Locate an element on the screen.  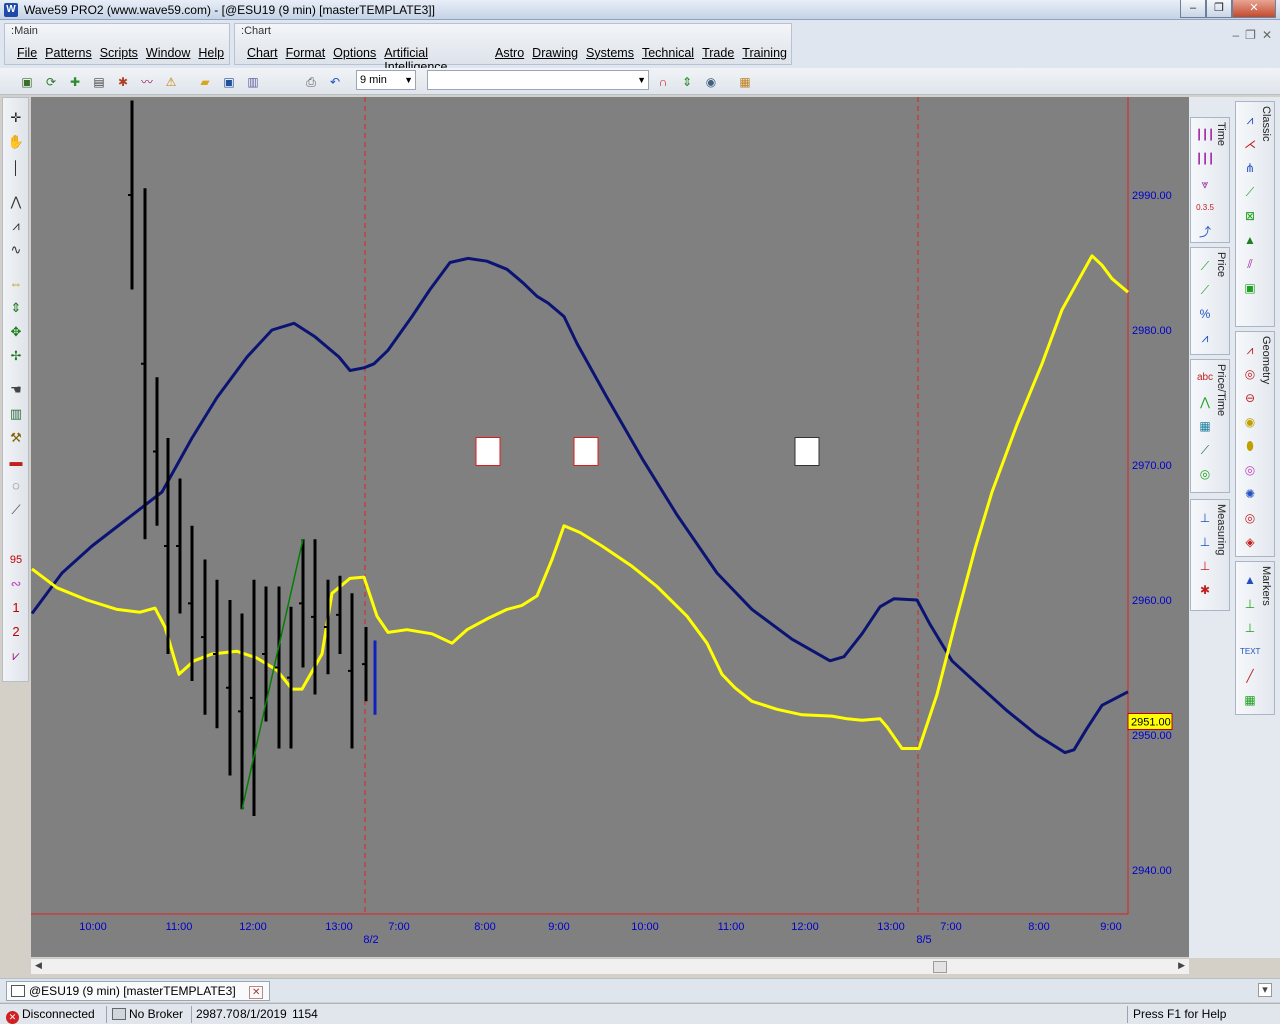
trash-icon: ▥ is located at coordinates (16, 414).